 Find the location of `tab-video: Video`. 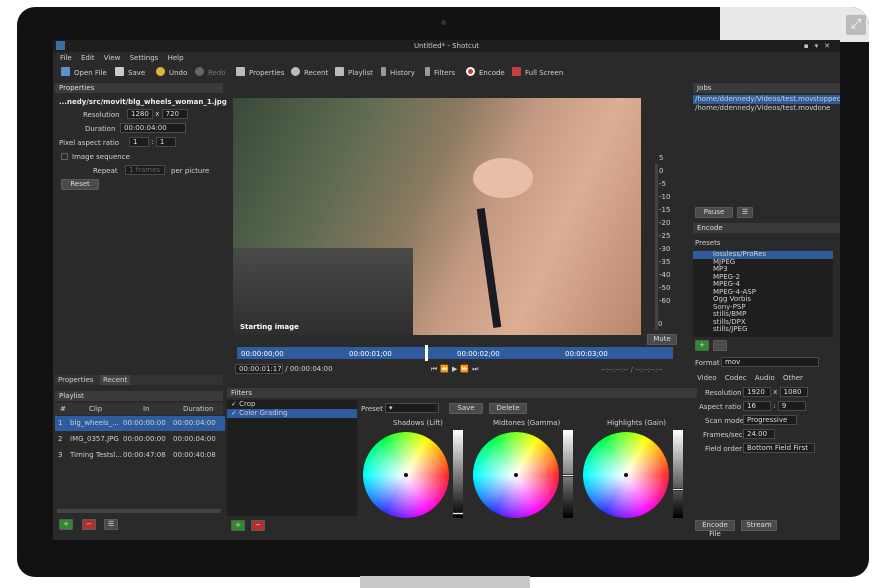

tab-video: Video is located at coordinates (707, 378).